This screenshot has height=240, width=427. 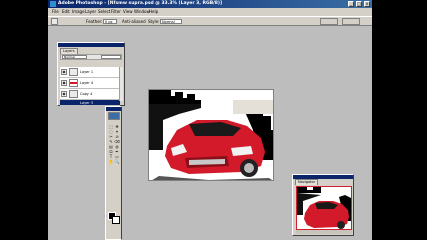 I want to click on options-bar: Feather: 0 px Anti-aliased Style: Normal, so click(x=210, y=21).